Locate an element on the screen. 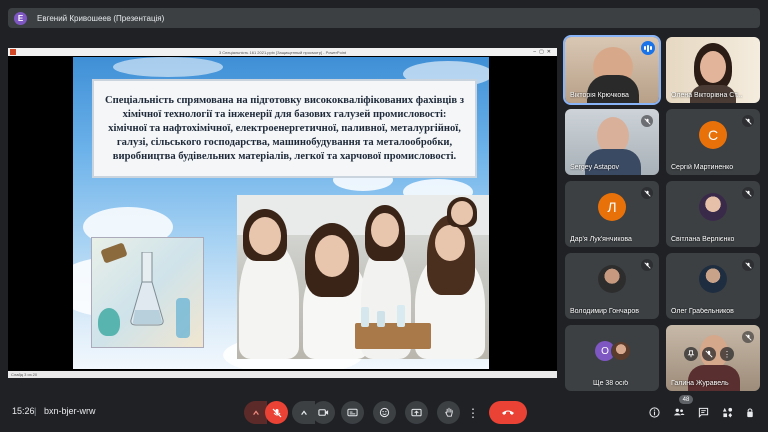 The image size is (768, 432). lab-equipment-image is located at coordinates (147, 292).